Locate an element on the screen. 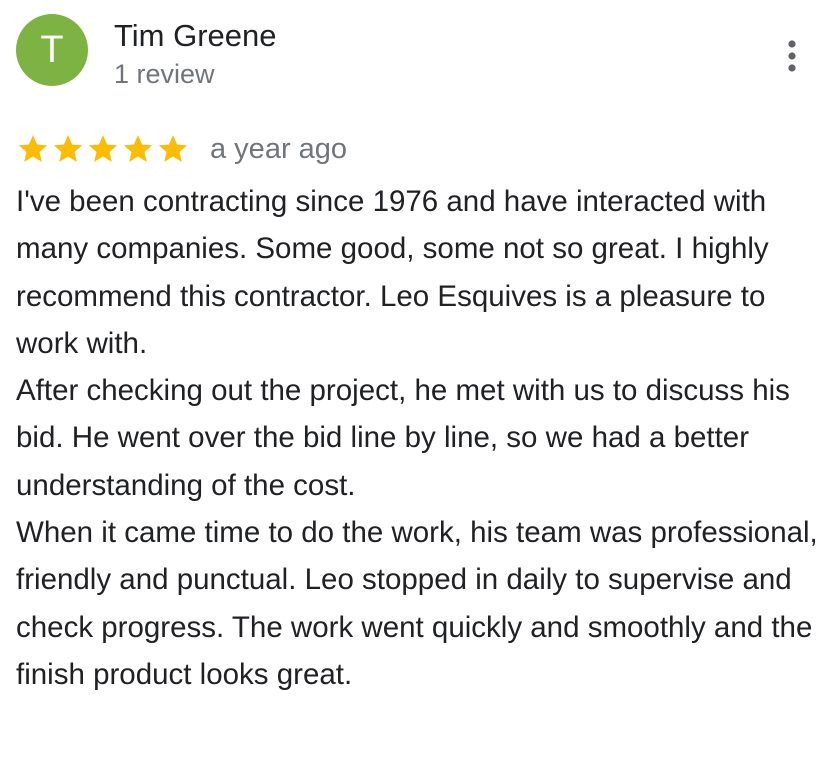  star-rating is located at coordinates (103, 149).